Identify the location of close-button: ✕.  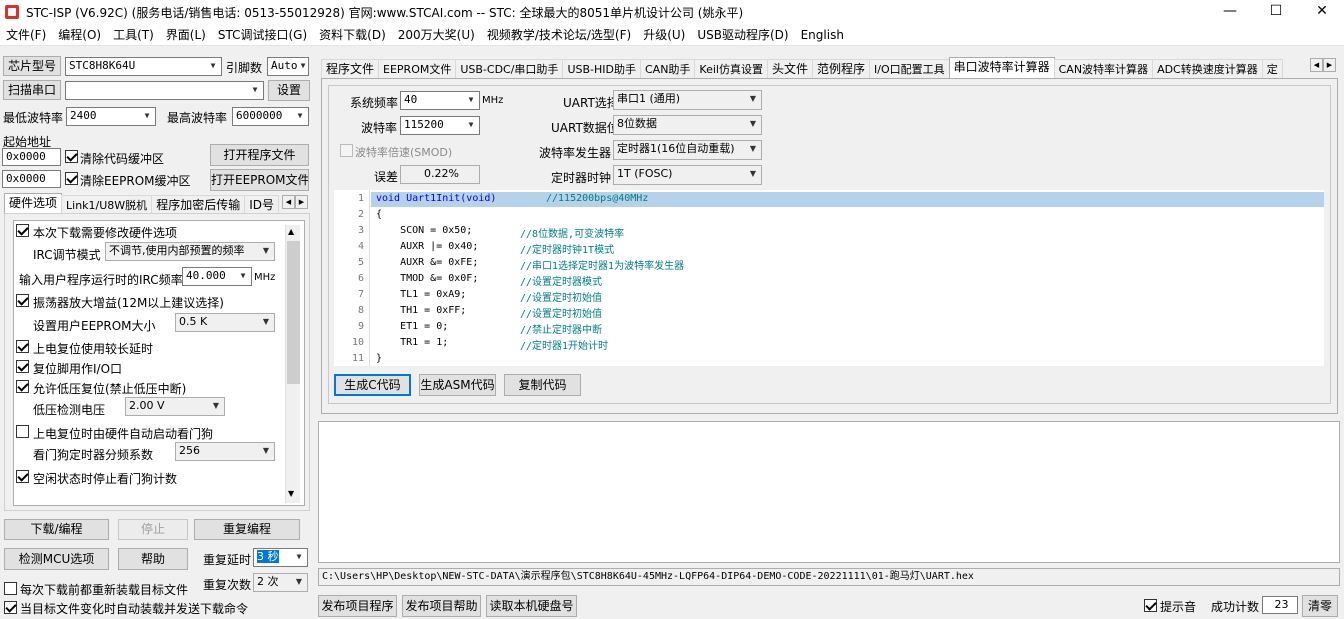
(1322, 12).